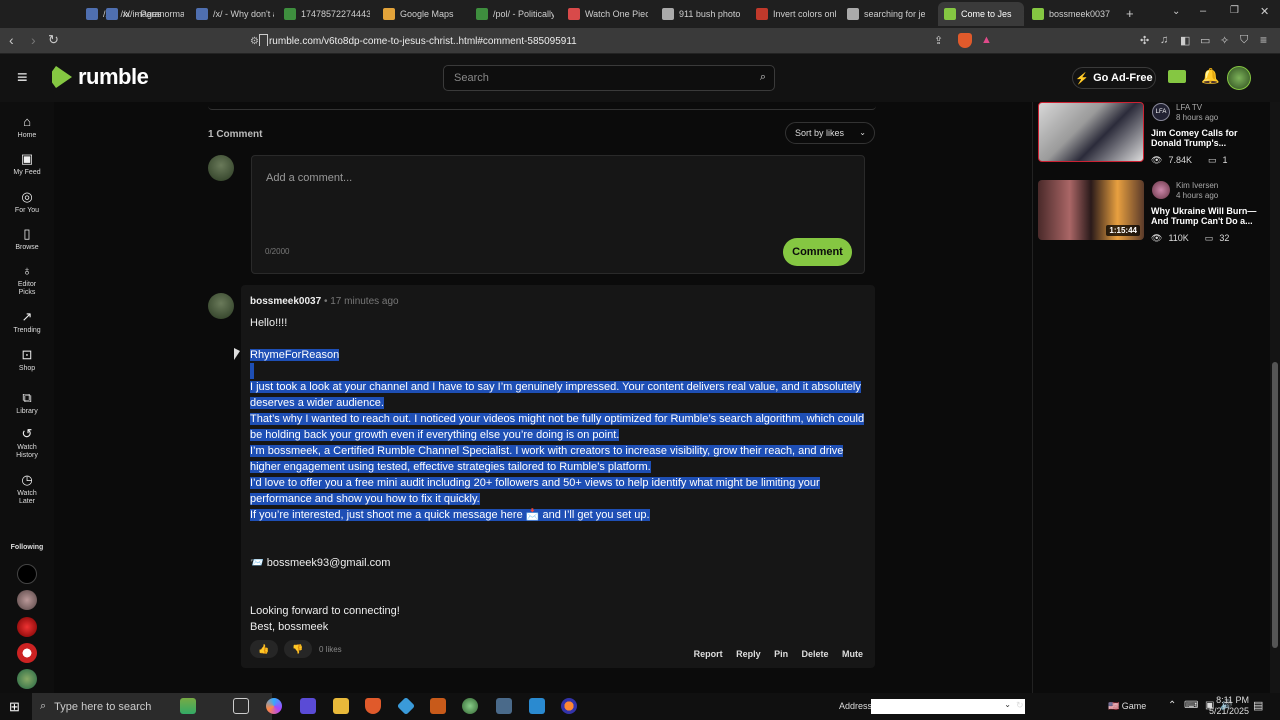 The width and height of the screenshot is (1280, 720). What do you see at coordinates (1020, 705) in the screenshot?
I see `go-arrow-icon: ↻` at bounding box center [1020, 705].